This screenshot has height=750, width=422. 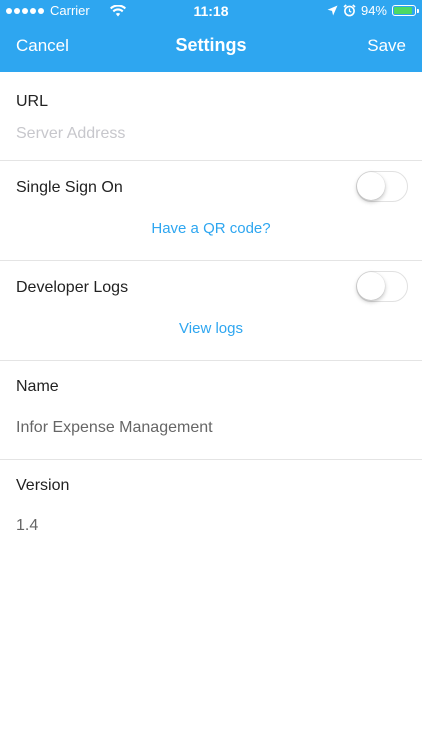 What do you see at coordinates (211, 116) in the screenshot?
I see `url-section: URL` at bounding box center [211, 116].